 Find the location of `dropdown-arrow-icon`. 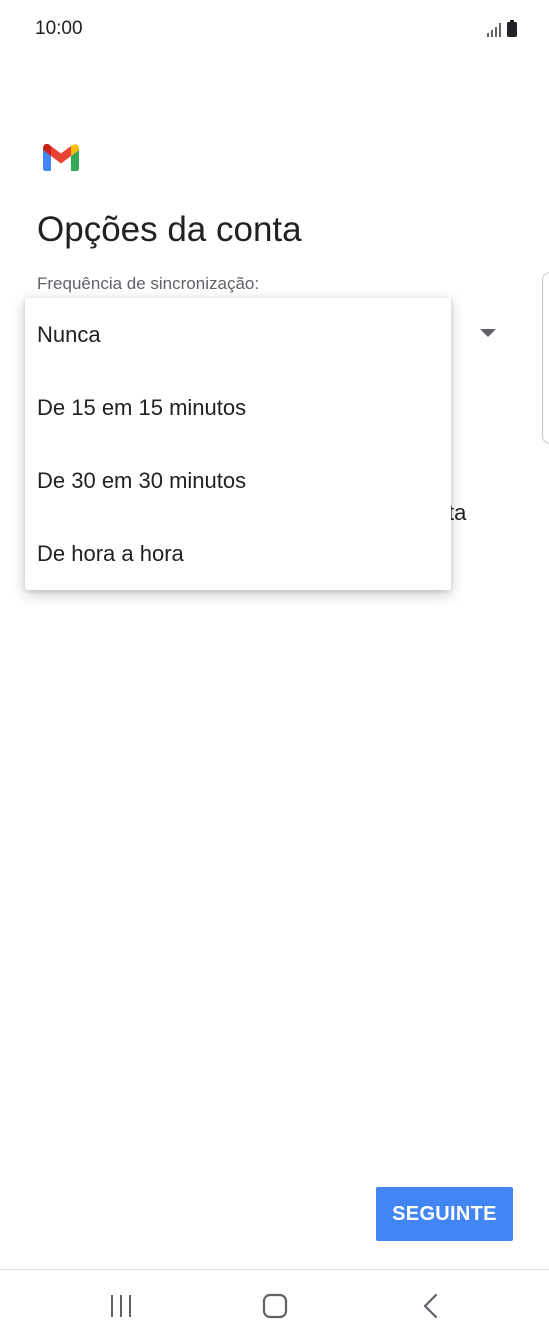

dropdown-arrow-icon is located at coordinates (488, 333).